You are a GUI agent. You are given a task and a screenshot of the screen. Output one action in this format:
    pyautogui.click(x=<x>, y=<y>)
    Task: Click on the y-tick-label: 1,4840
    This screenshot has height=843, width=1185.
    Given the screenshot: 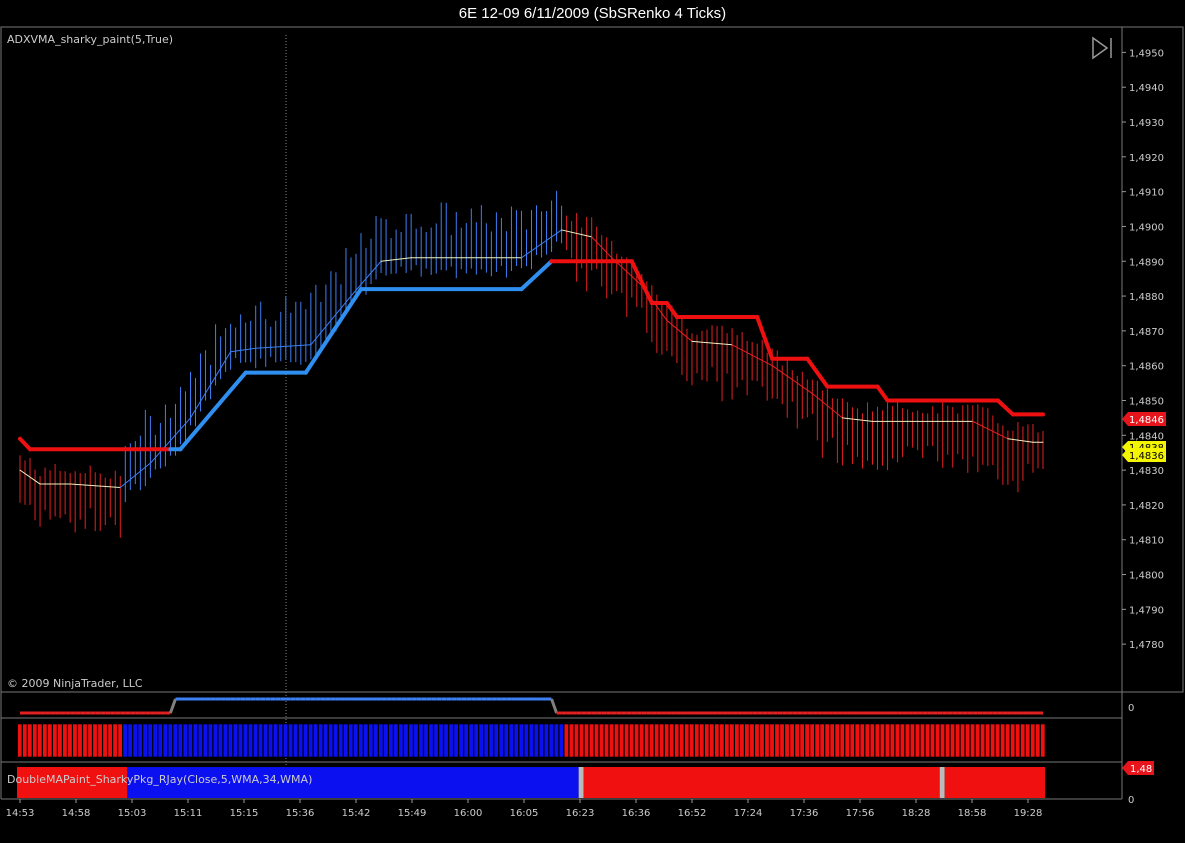 What is the action you would take?
    pyautogui.click(x=1146, y=436)
    